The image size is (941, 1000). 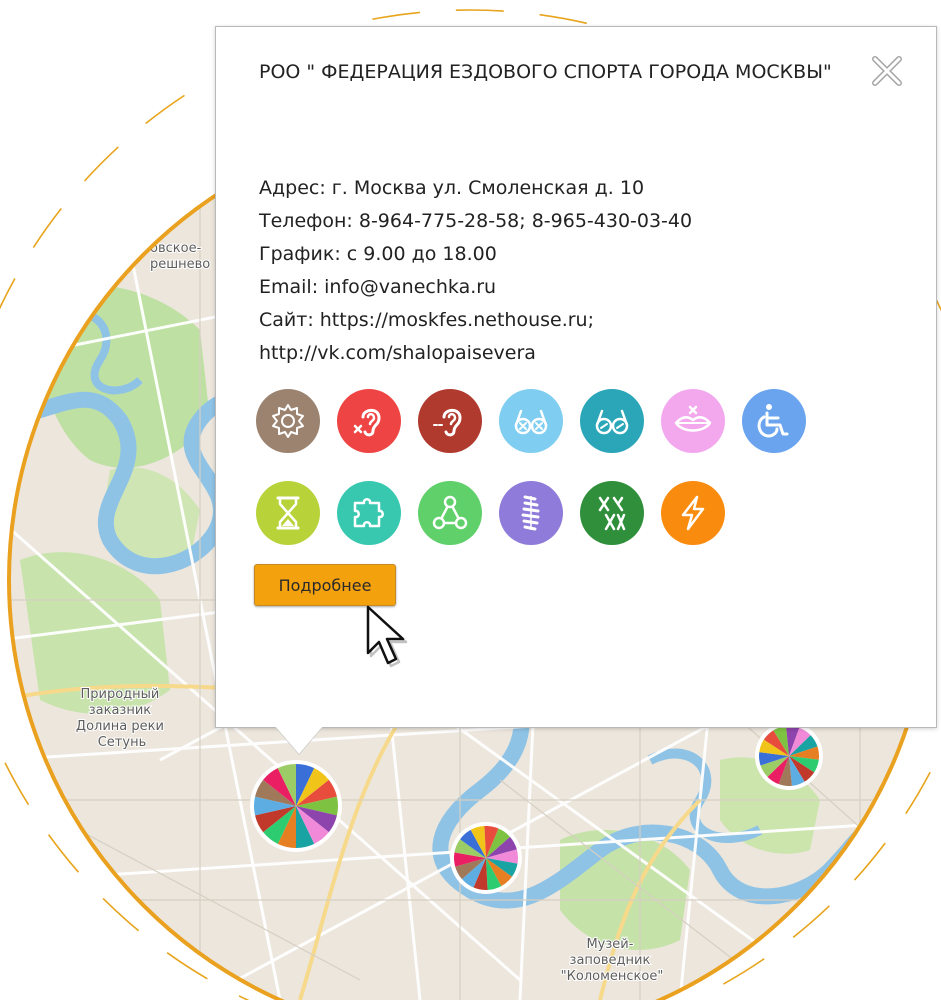 What do you see at coordinates (378, 287) in the screenshot?
I see `popup-email: Email: info@vanechka.ru` at bounding box center [378, 287].